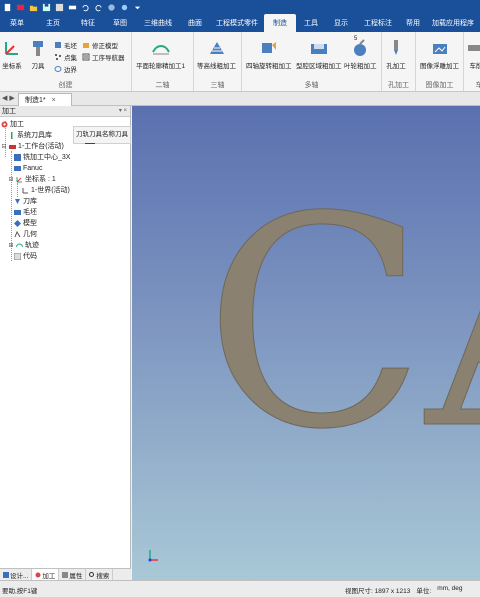 The height and width of the screenshot is (597, 480). I want to click on point-set-button: 点集, so click(65, 57).